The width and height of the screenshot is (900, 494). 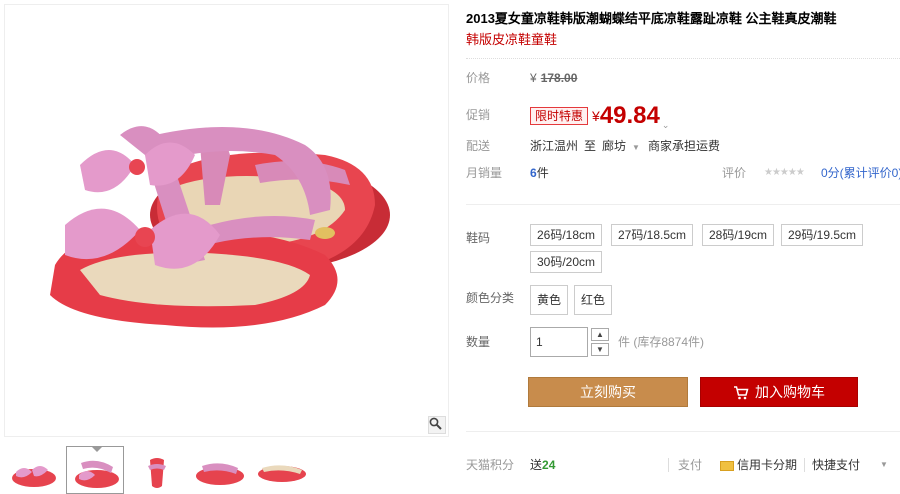 I want to click on points-value: 送24, so click(x=542, y=465).